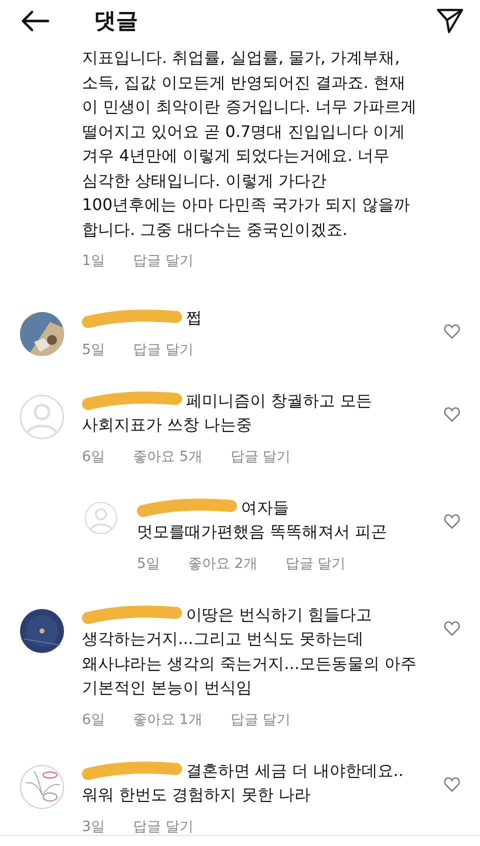 This screenshot has width=480, height=846. I want to click on comment-text: 페미니즘이 창궐하고 모든 사회지표가 쓰창 나는중, so click(227, 412).